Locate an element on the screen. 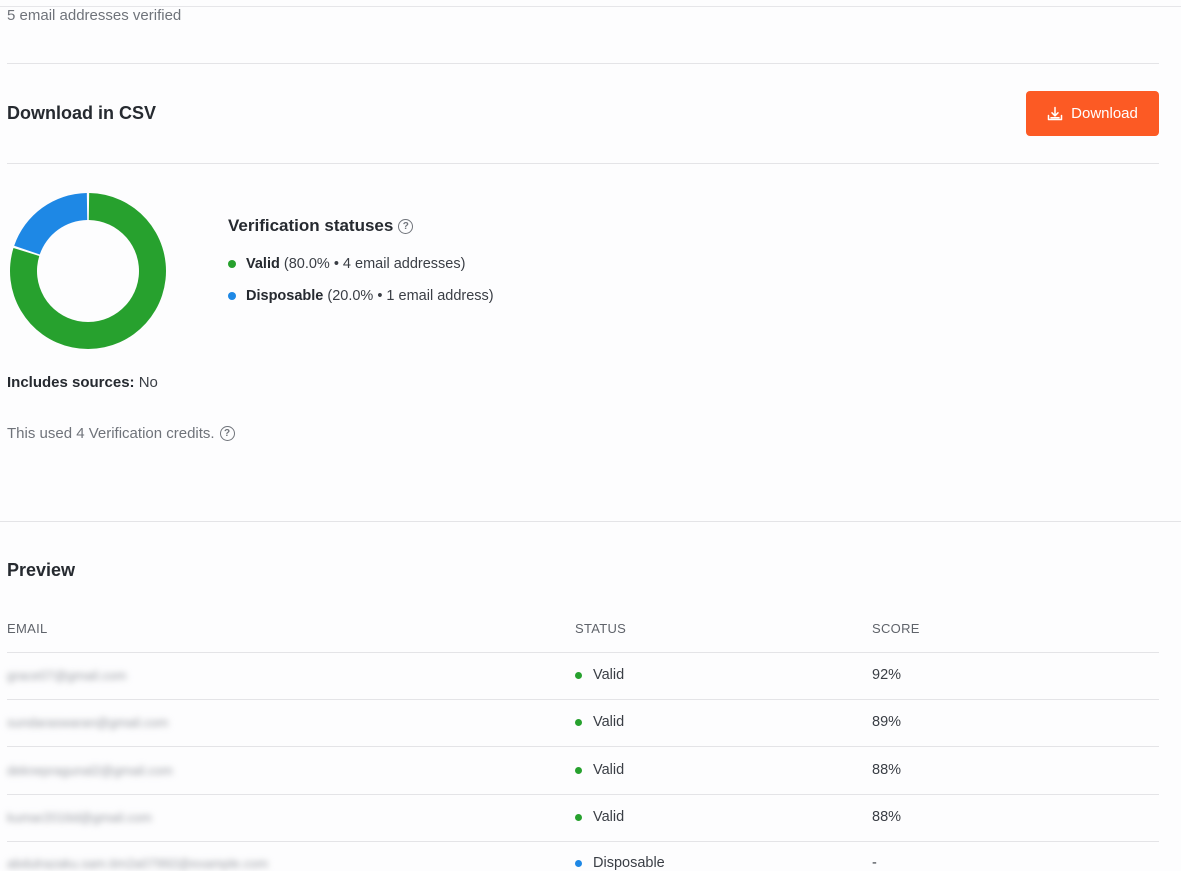  valid-dot-icon is located at coordinates (232, 264).